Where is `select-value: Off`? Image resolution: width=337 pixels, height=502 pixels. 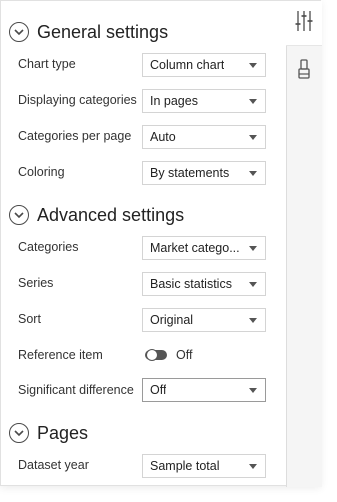
select-value: Off is located at coordinates (158, 390).